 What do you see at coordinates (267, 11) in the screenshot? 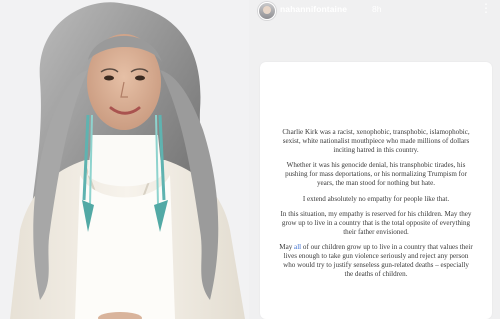
I see `avatar` at bounding box center [267, 11].